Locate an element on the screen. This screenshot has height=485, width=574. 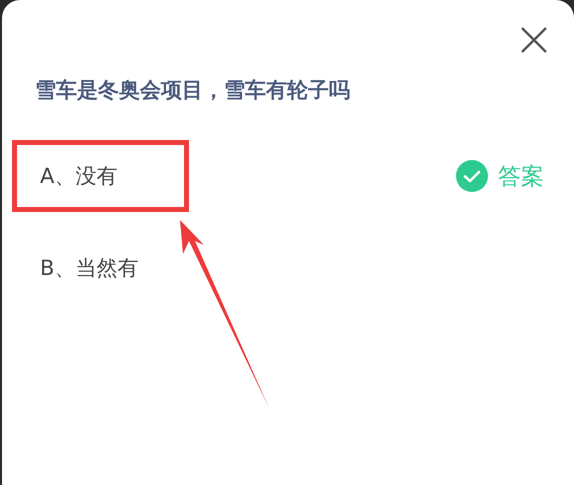
answer-option: B、当然有 is located at coordinates (100, 268).